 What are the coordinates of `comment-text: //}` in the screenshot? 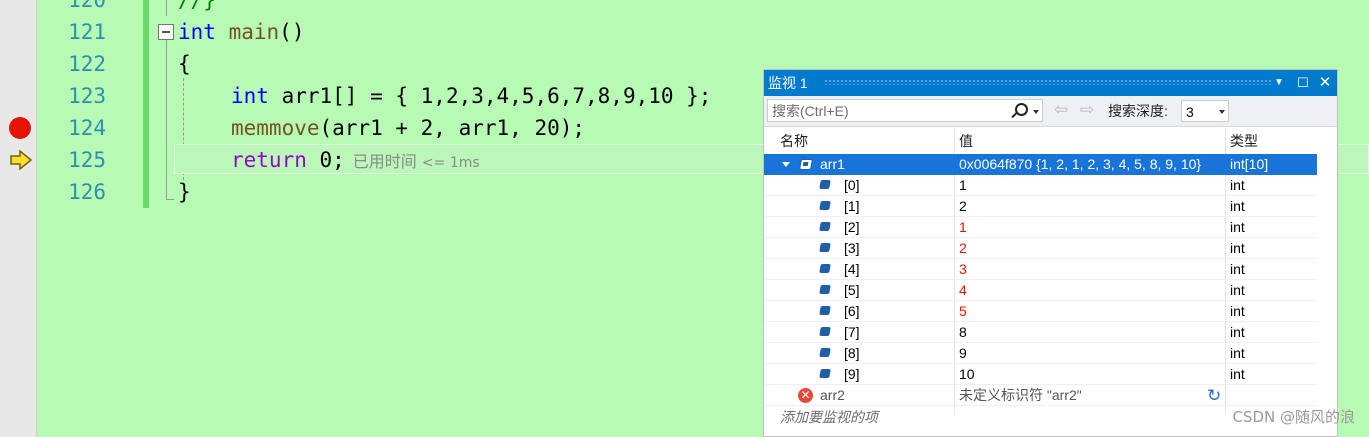 It's located at (197, 6).